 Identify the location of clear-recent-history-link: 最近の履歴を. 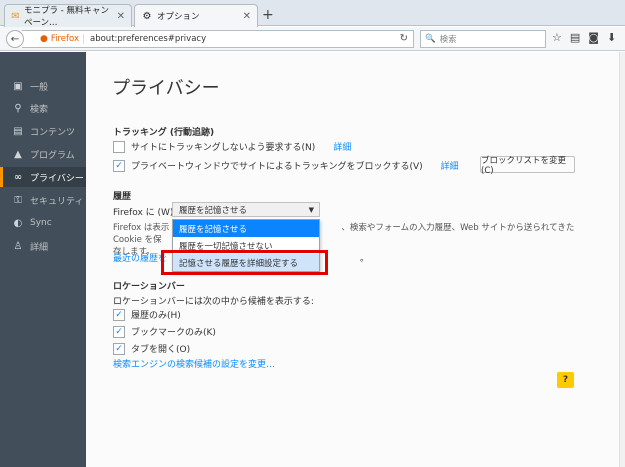
(140, 257).